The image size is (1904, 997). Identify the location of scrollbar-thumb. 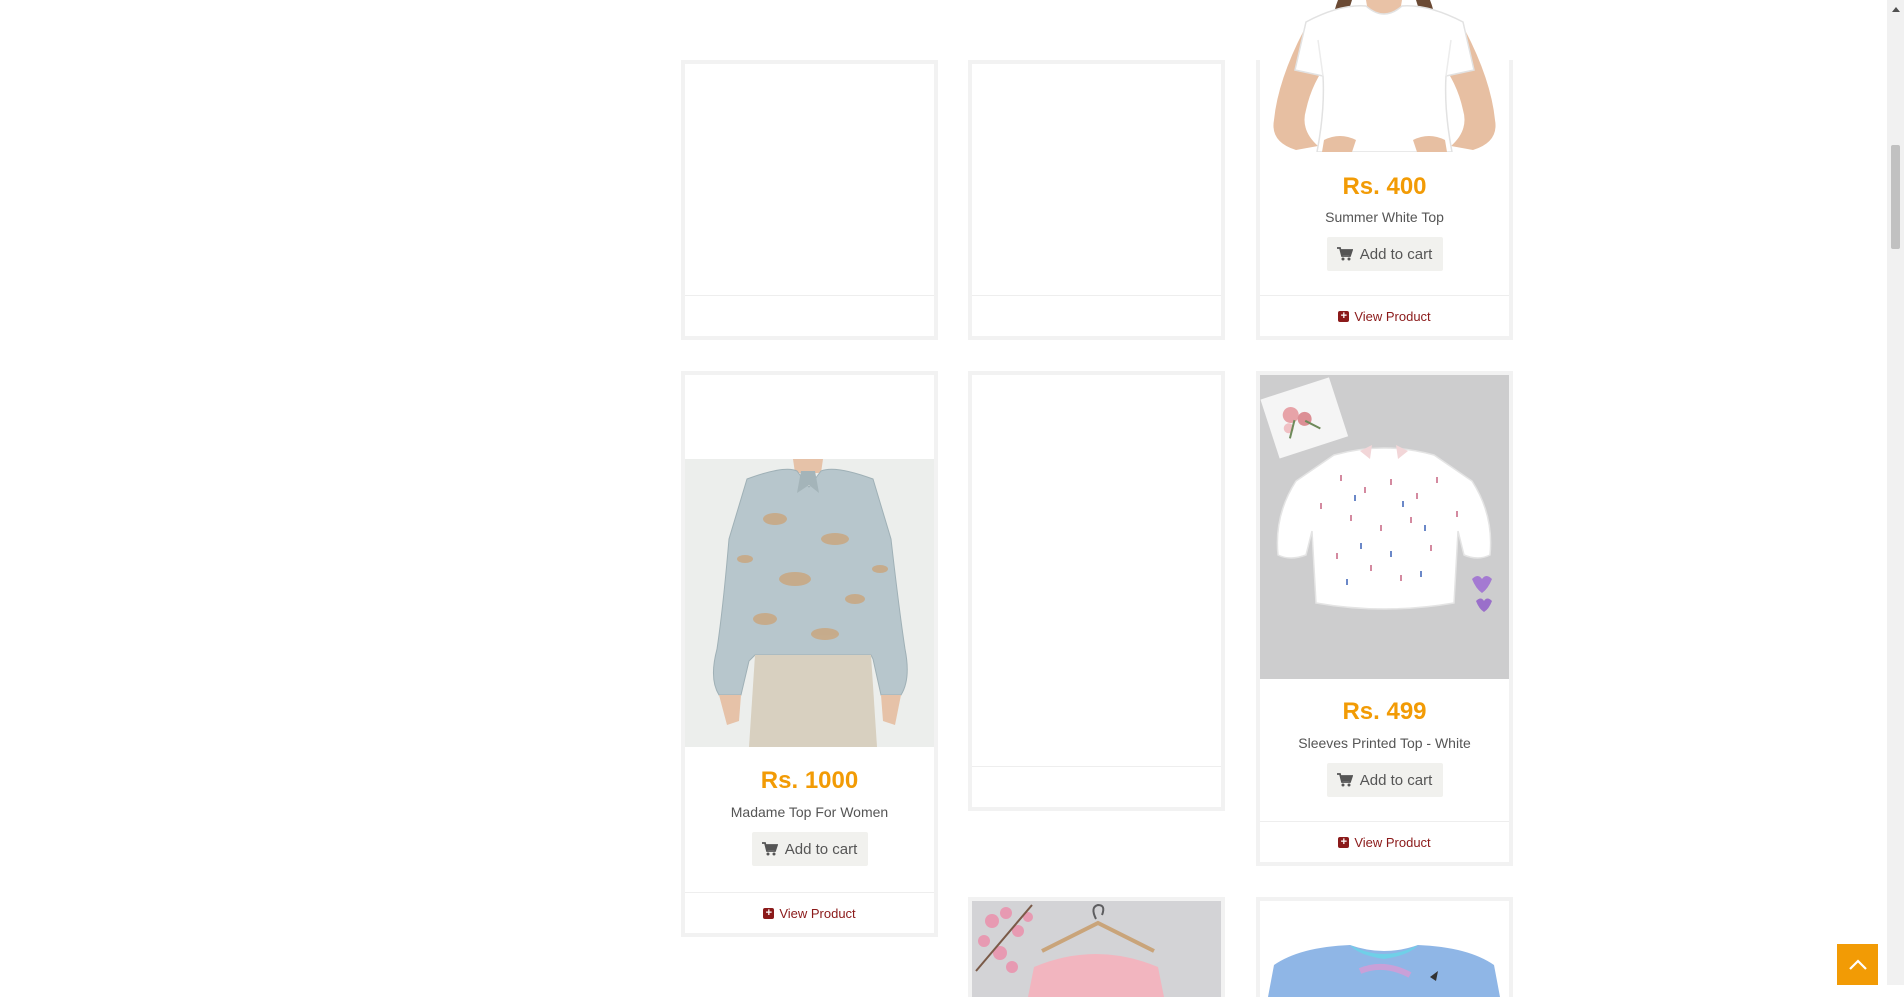
(1895, 197).